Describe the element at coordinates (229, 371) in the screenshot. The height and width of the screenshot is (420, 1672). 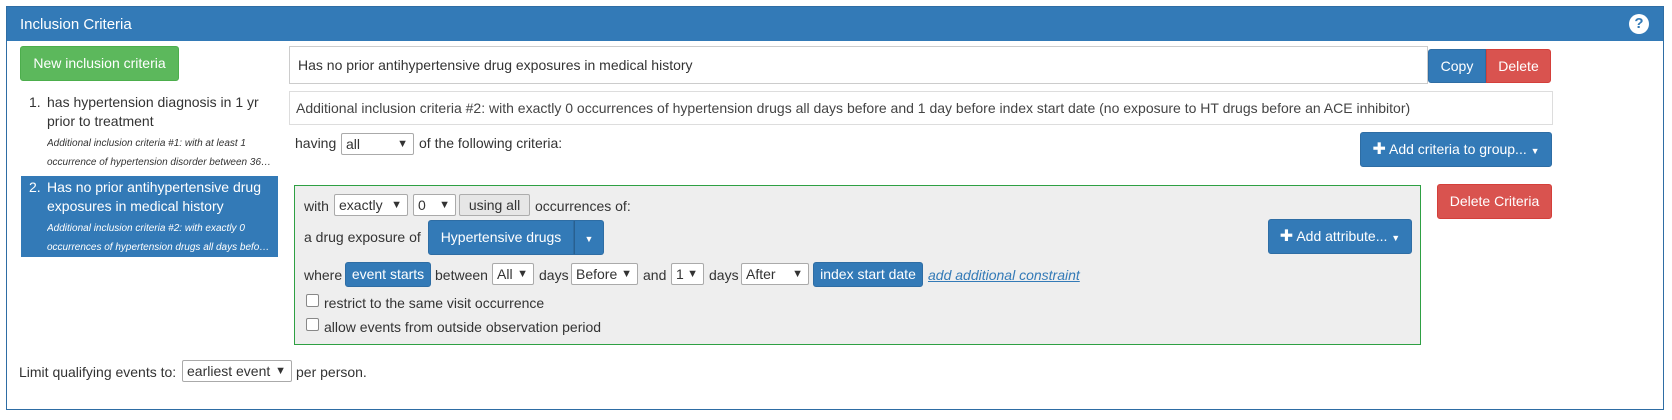
I see `limit-select-value: earliest event` at that location.